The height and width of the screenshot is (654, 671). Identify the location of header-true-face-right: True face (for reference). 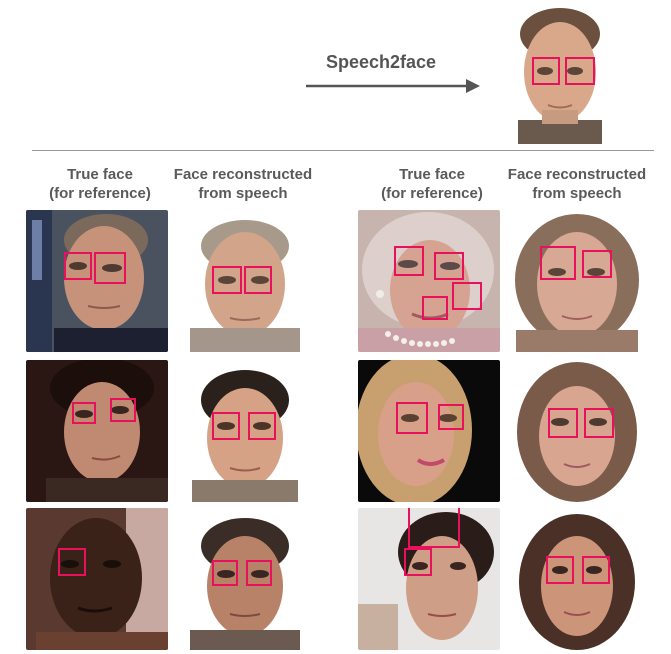
(432, 184).